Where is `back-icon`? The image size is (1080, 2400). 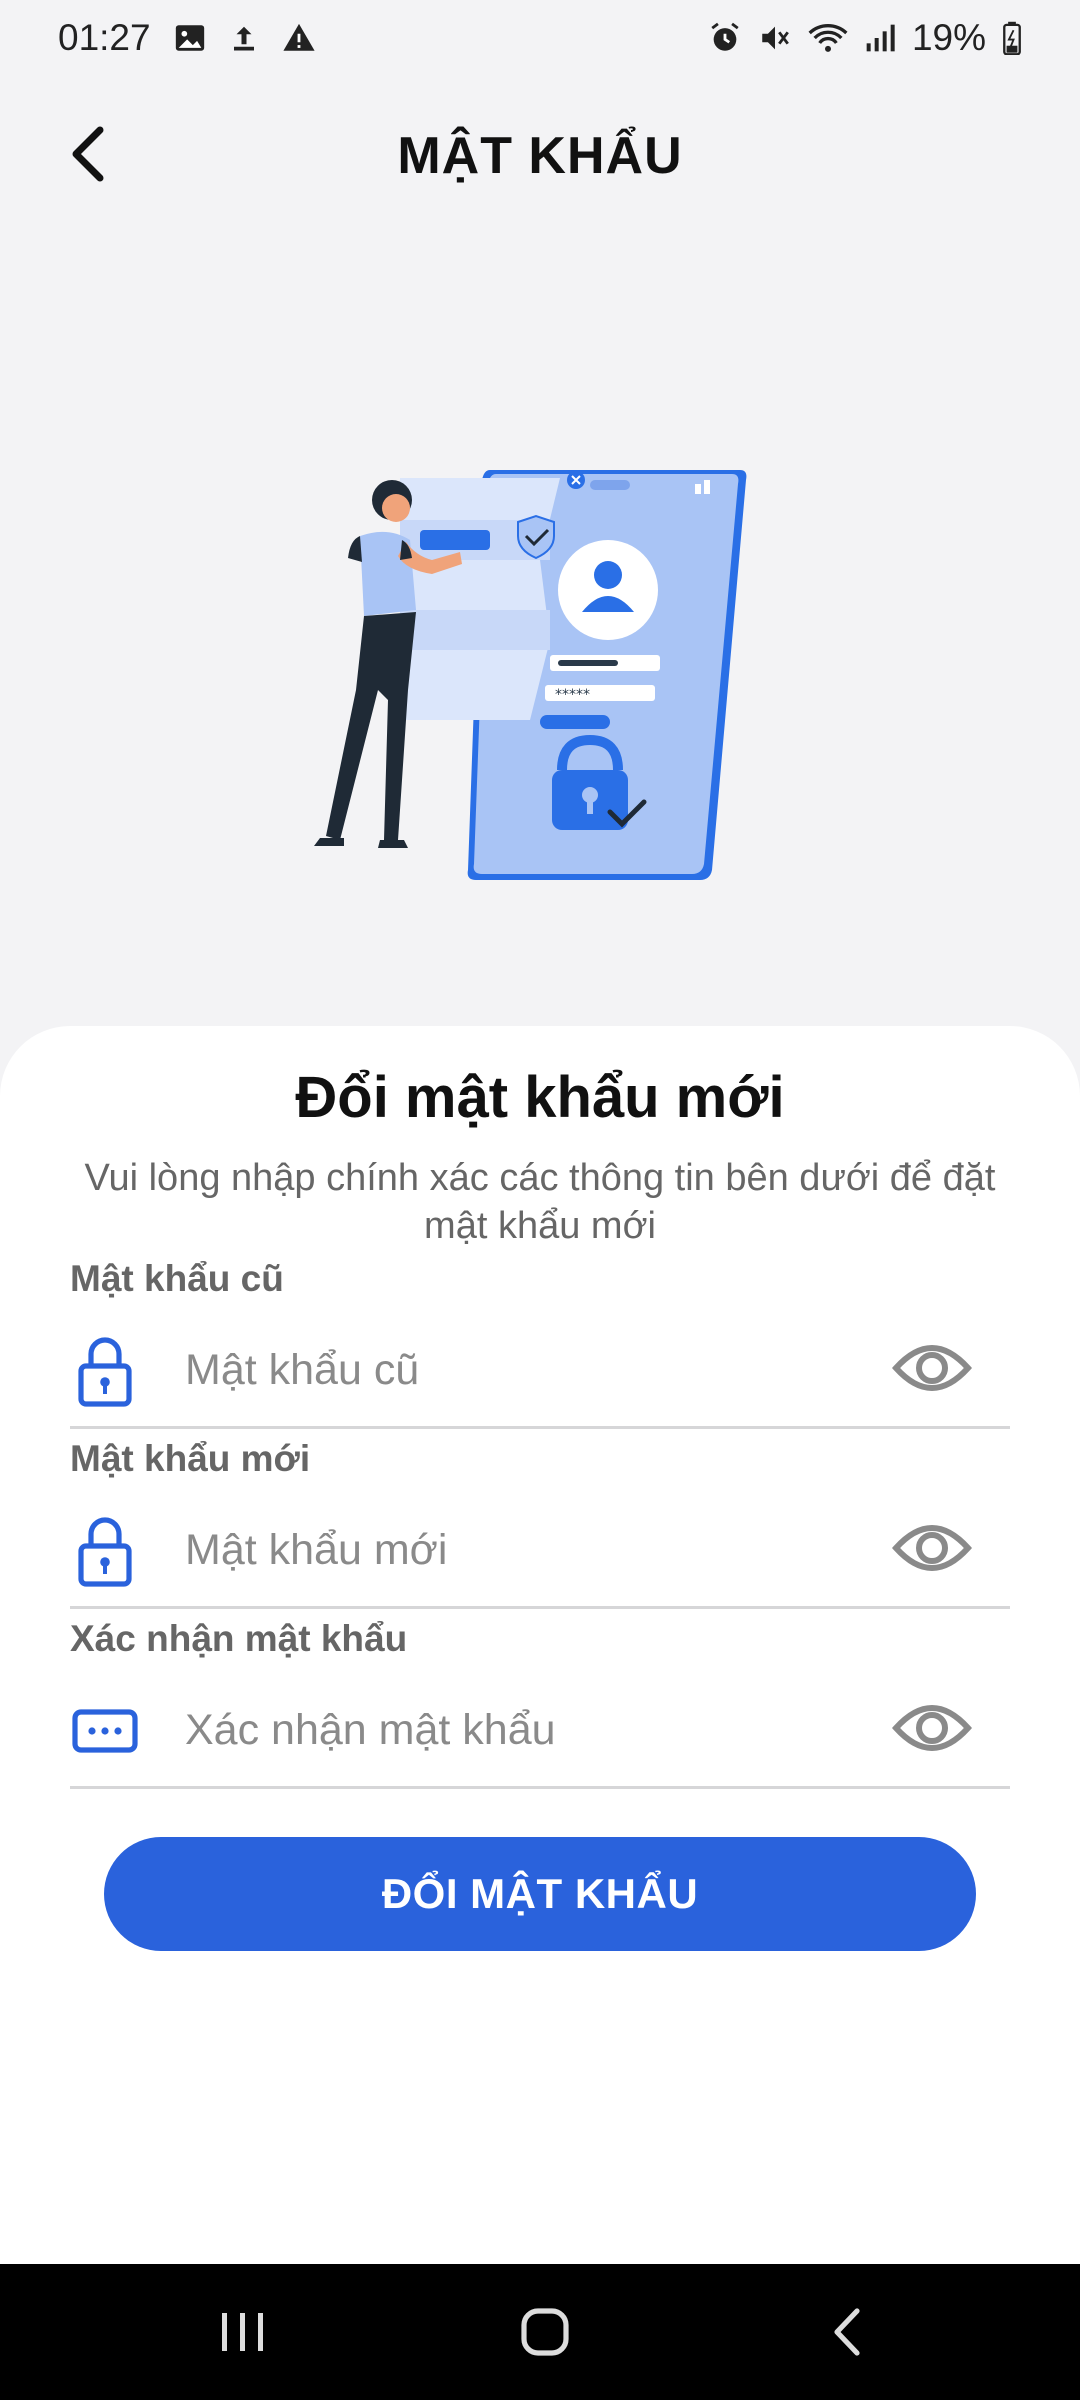
back-icon is located at coordinates (847, 2332).